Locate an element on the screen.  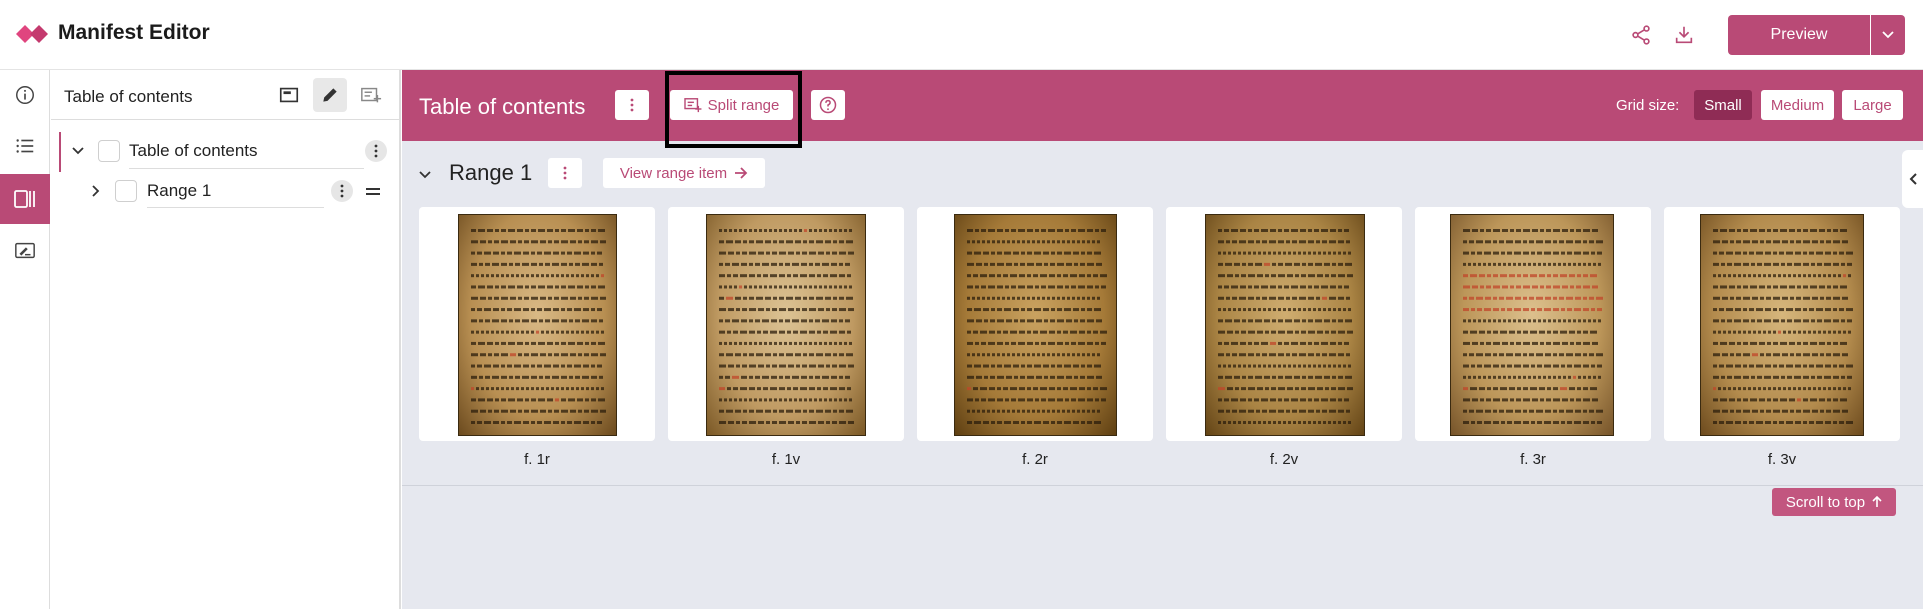
panel-view-icon is located at coordinates (289, 95).